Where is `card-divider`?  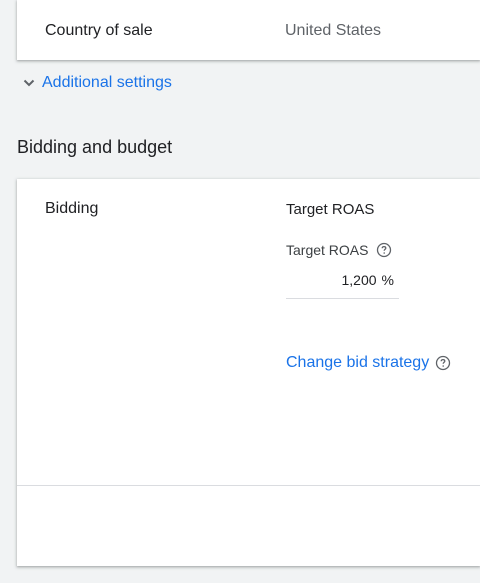
card-divider is located at coordinates (248, 485).